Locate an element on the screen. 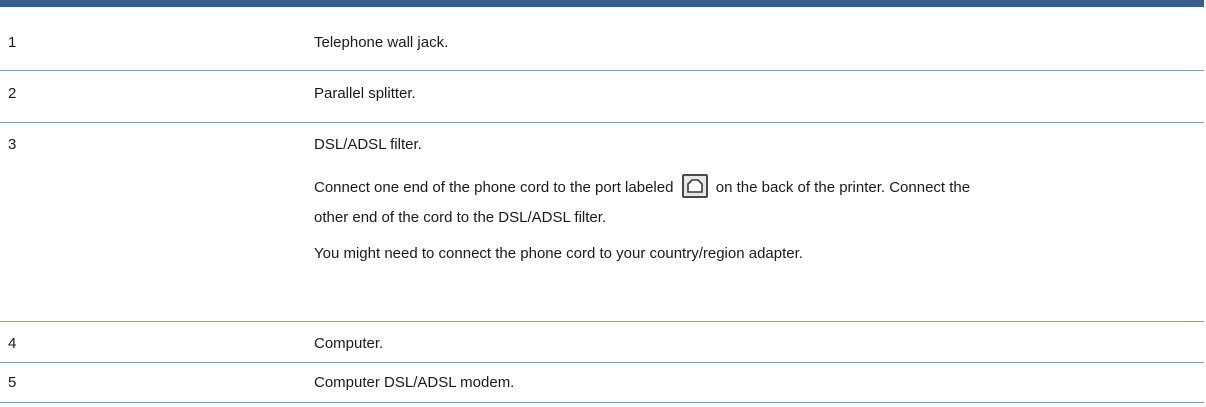 The width and height of the screenshot is (1206, 407). instruction-text-after: on the back of the printer. Connect the is located at coordinates (843, 187).